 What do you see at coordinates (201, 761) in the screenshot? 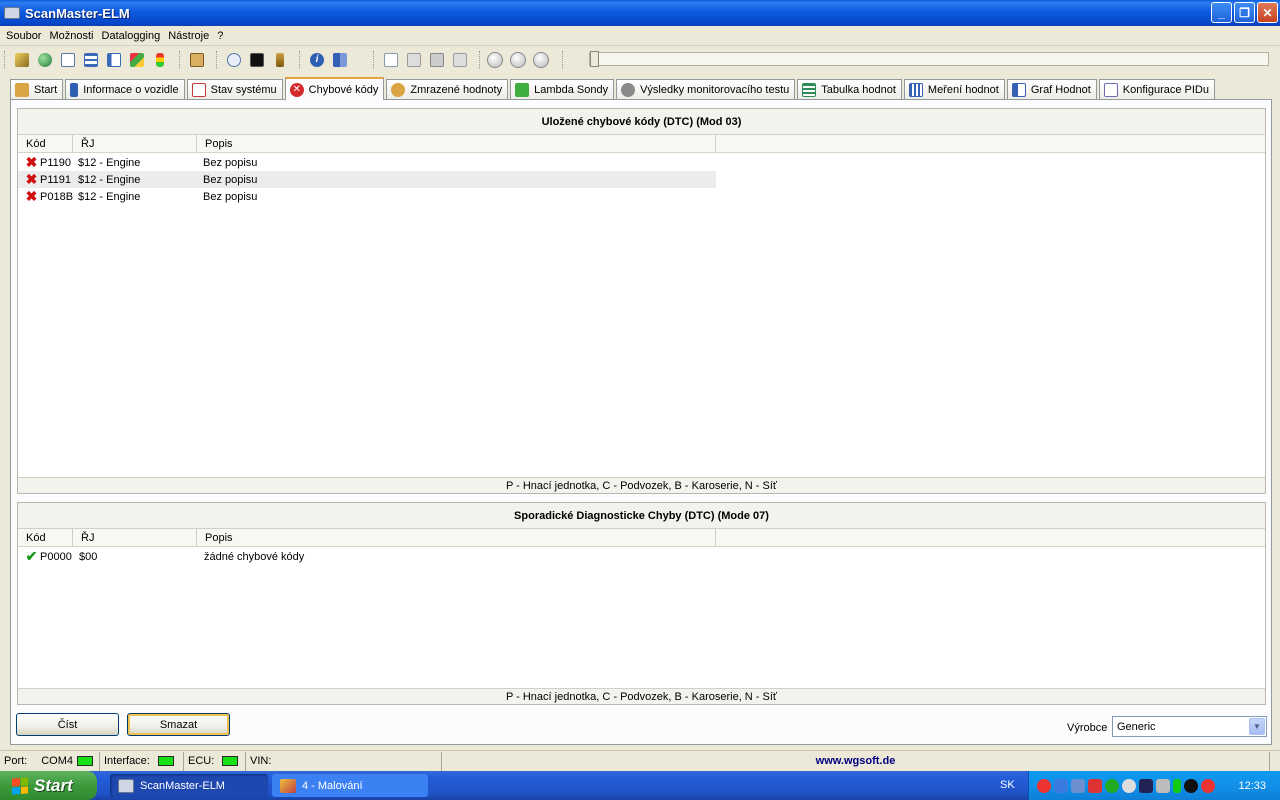
I see `ecu-label: ECU:` at bounding box center [201, 761].